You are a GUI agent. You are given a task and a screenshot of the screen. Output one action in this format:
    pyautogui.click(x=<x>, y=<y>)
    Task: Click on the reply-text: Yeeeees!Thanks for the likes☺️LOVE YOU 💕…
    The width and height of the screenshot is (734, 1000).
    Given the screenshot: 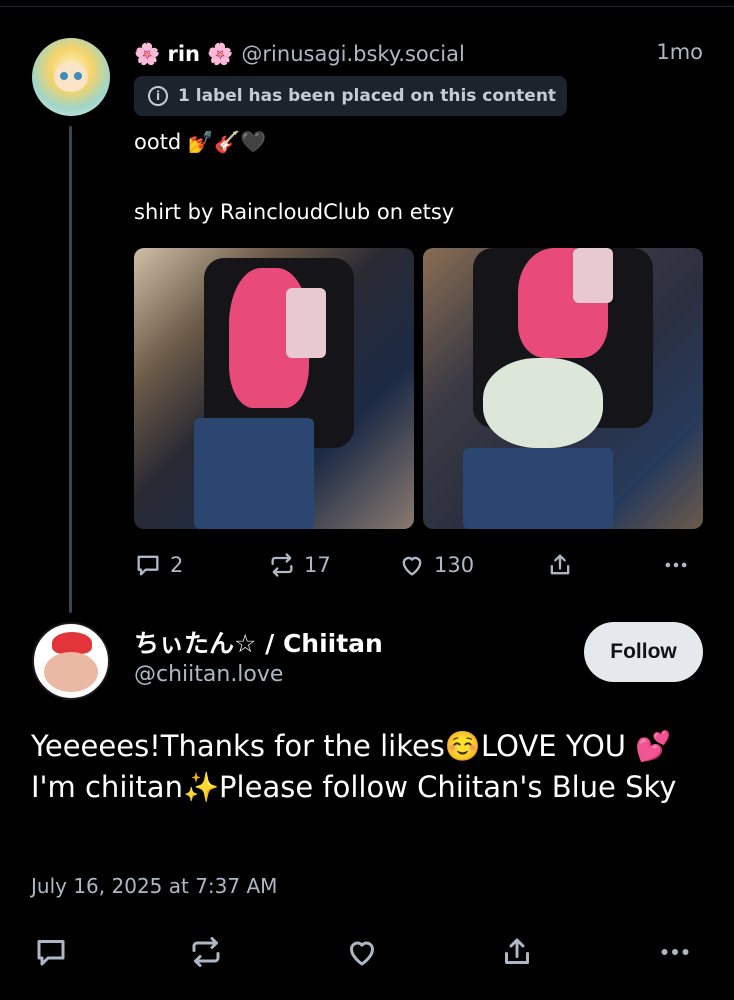 What is the action you would take?
    pyautogui.click(x=354, y=766)
    